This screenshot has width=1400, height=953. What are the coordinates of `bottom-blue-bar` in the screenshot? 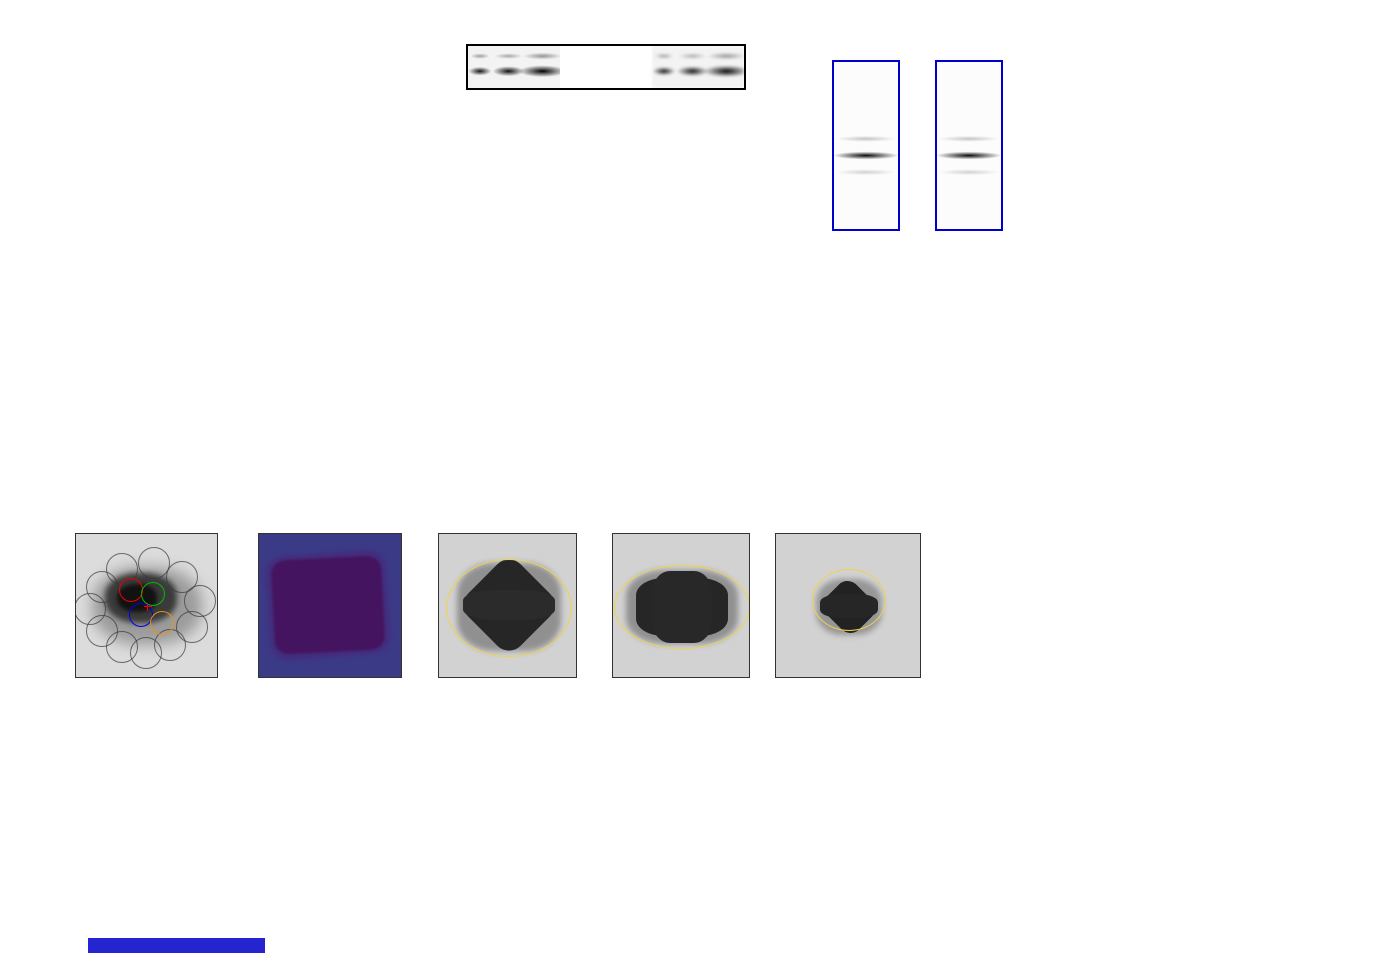 It's located at (176, 945).